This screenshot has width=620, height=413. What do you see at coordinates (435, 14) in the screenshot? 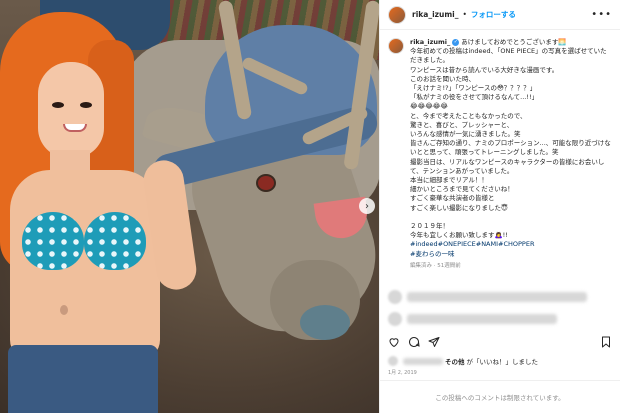
I see `header-username: rika_izumi_` at bounding box center [435, 14].